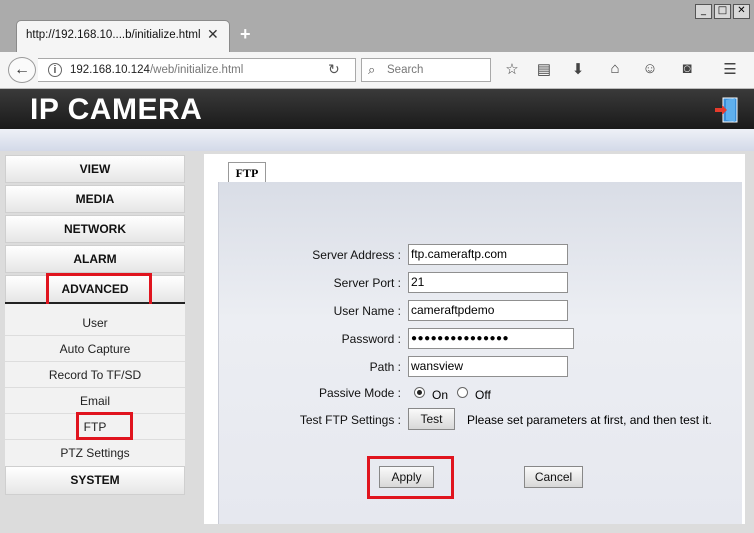 This screenshot has height=533, width=754. Describe the element at coordinates (687, 68) in the screenshot. I see `pocket-icon: ◙` at that location.